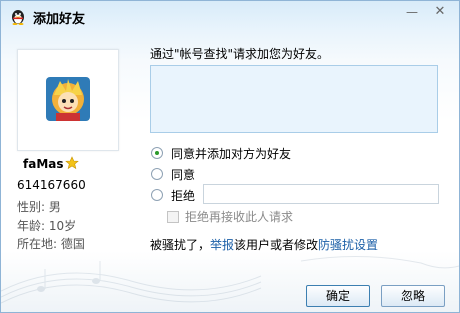 This screenshot has height=313, width=460. I want to click on ok-button: 确定, so click(338, 296).